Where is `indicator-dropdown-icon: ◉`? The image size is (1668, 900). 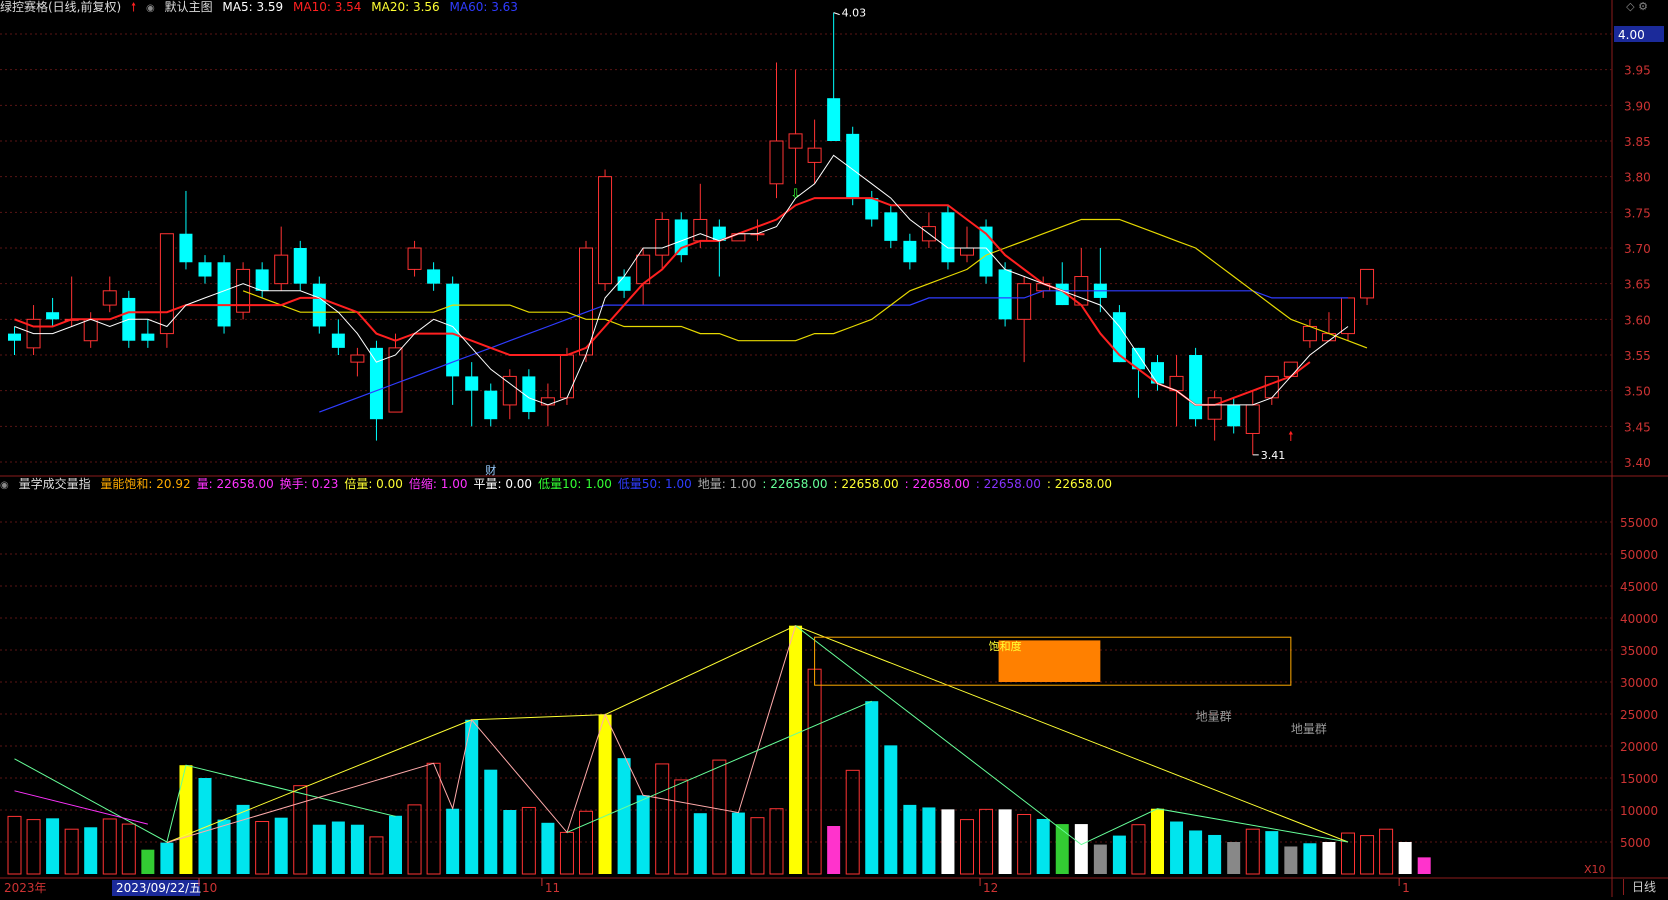
indicator-dropdown-icon: ◉ is located at coordinates (4, 486).